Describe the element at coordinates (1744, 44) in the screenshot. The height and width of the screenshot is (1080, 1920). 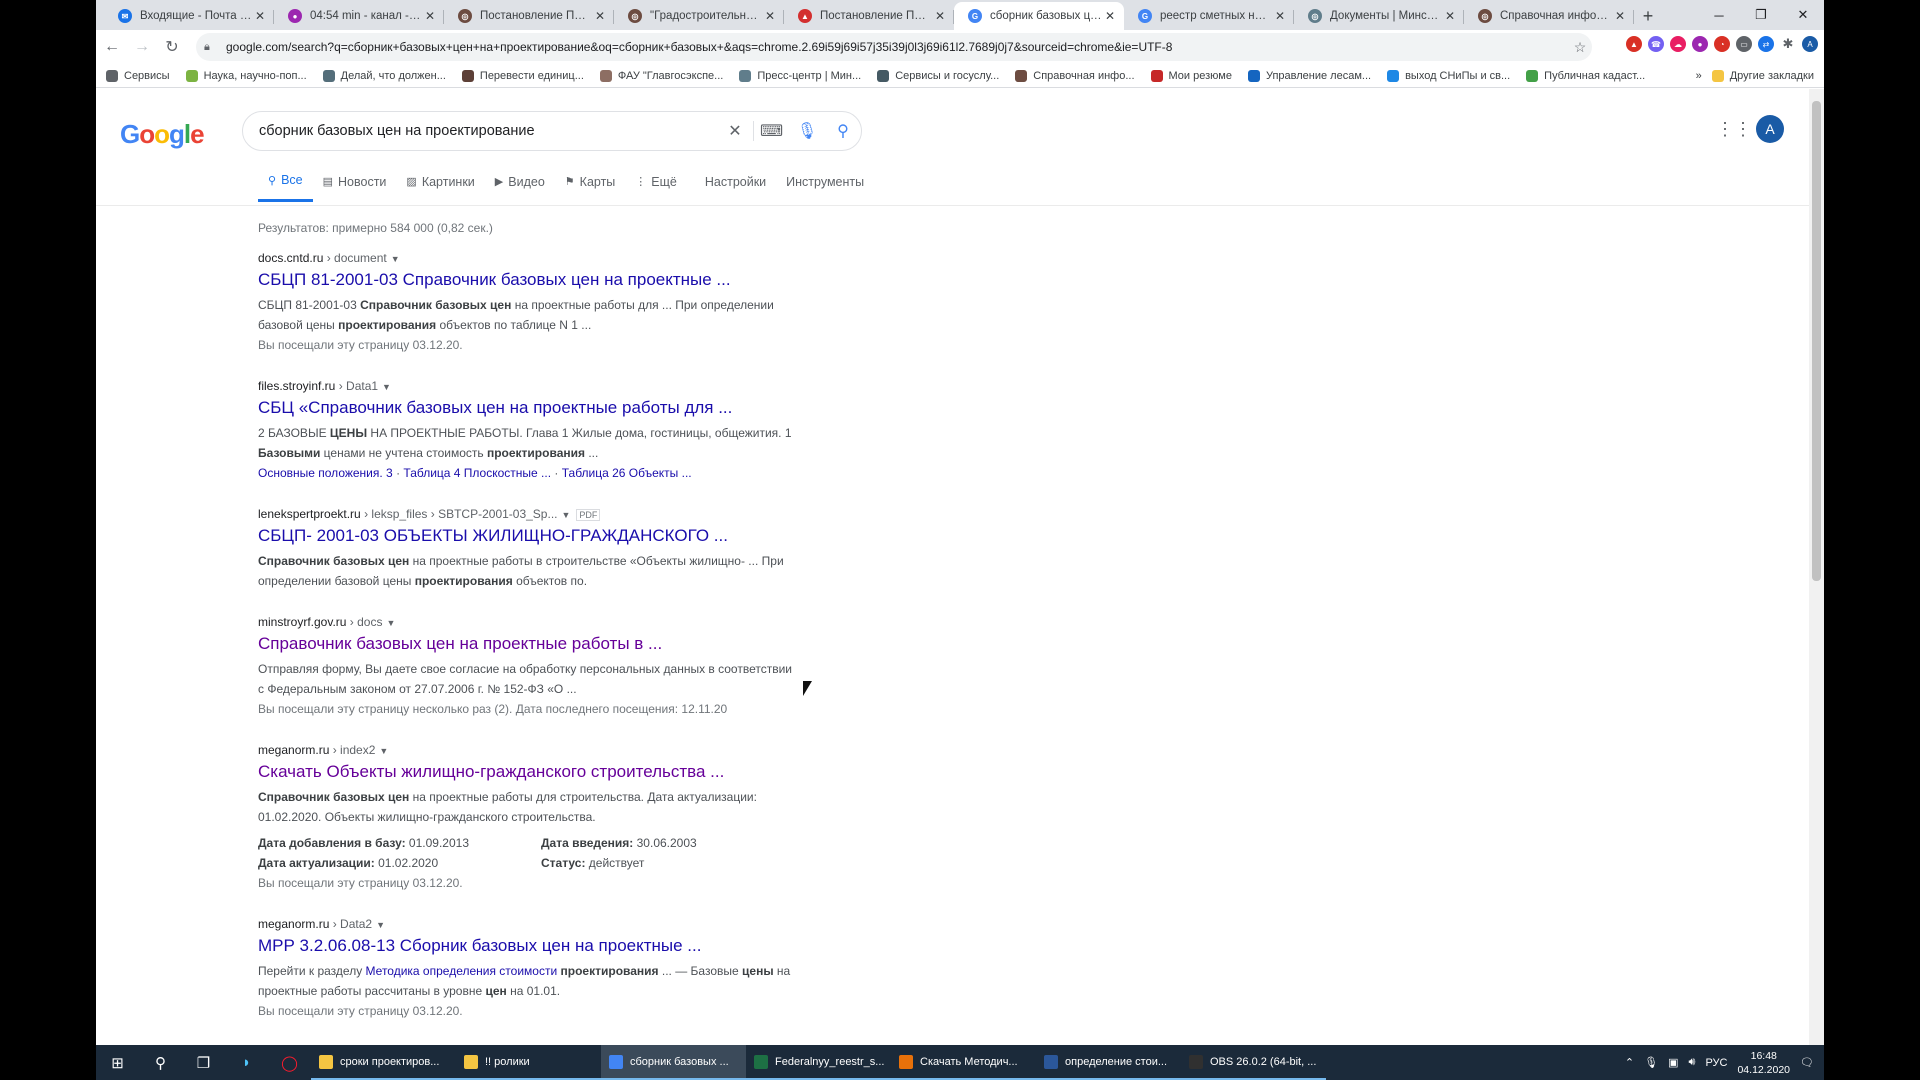
I see `extension-cast-icon: ▭` at that location.